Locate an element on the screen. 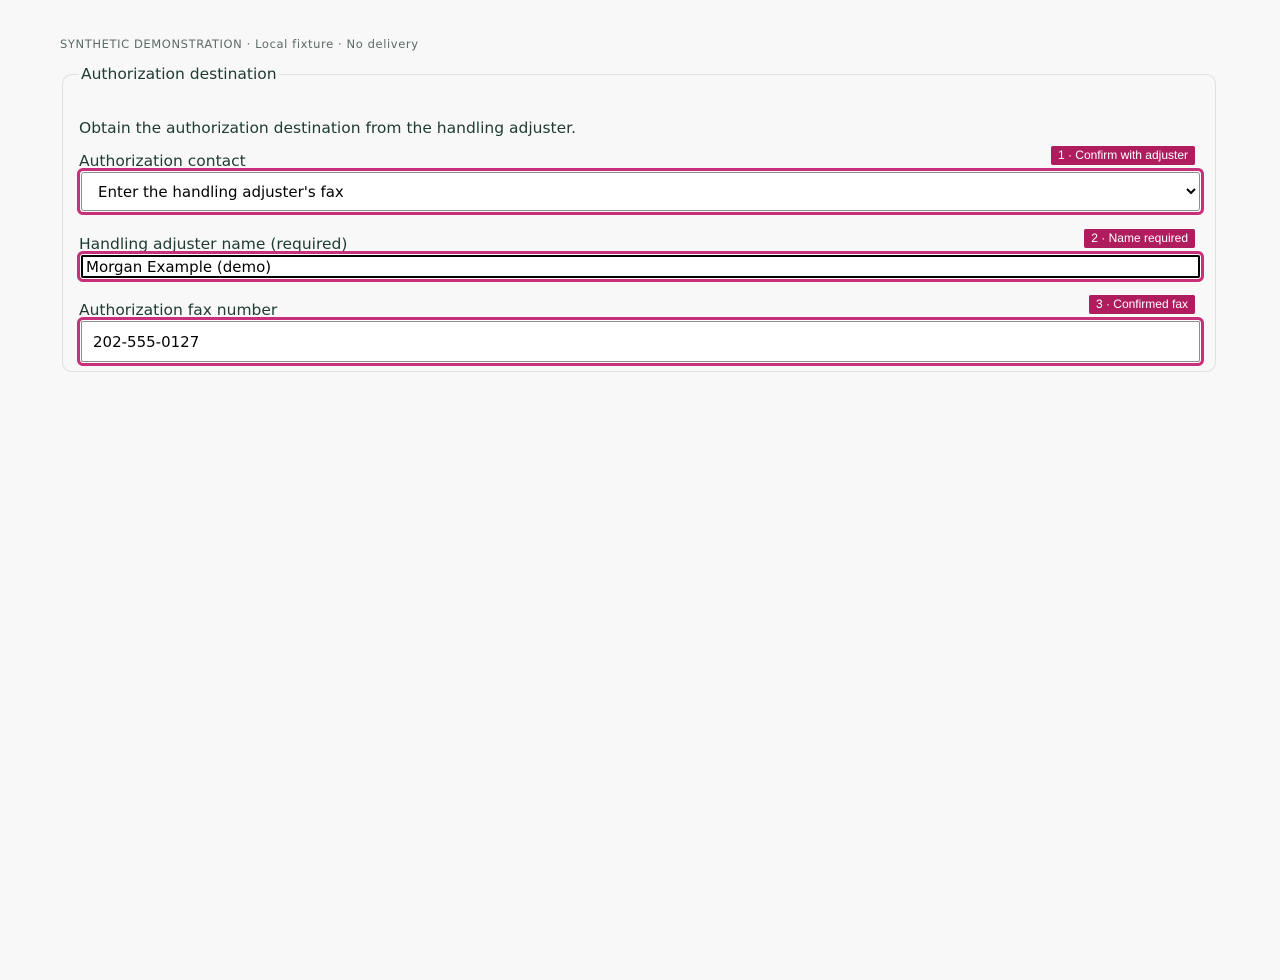 The image size is (1280, 980). adjuster-name-input is located at coordinates (640, 266).